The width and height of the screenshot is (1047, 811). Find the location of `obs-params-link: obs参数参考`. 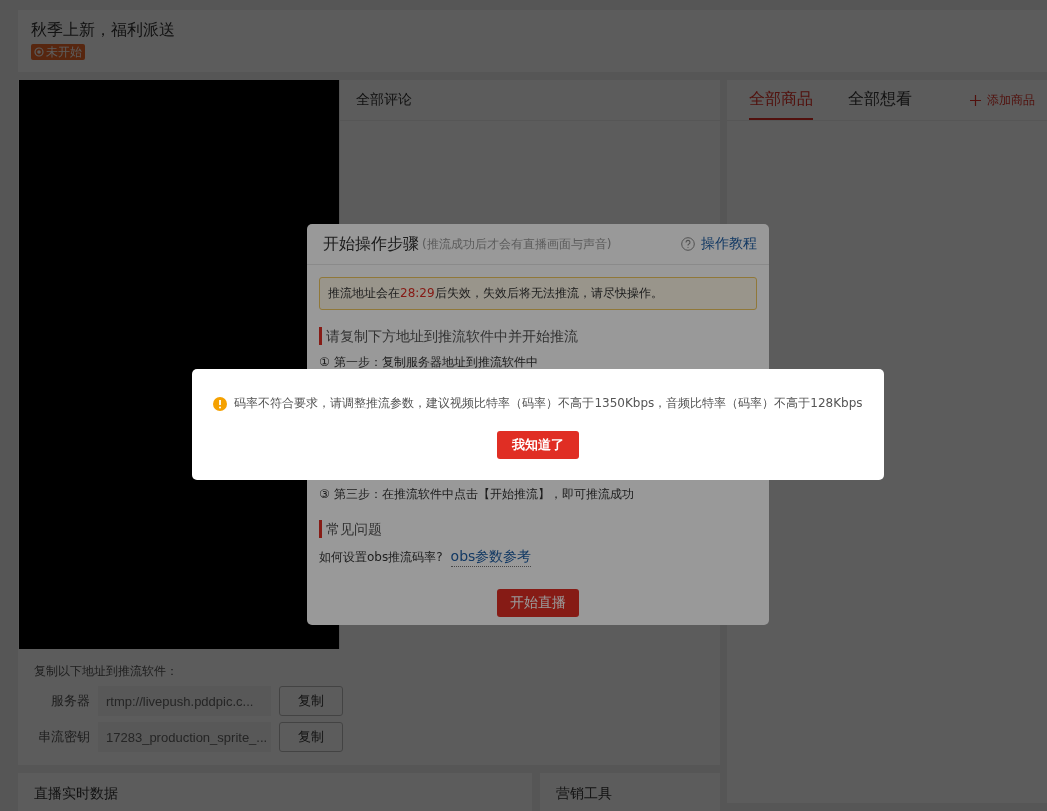

obs-params-link: obs参数参考 is located at coordinates (491, 557).